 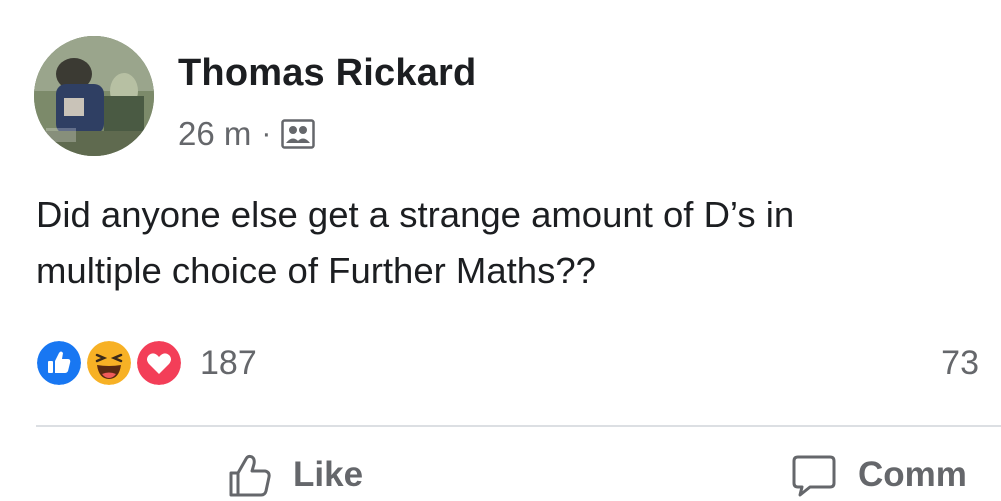 I want to click on reaction-count: 187, so click(x=228, y=363).